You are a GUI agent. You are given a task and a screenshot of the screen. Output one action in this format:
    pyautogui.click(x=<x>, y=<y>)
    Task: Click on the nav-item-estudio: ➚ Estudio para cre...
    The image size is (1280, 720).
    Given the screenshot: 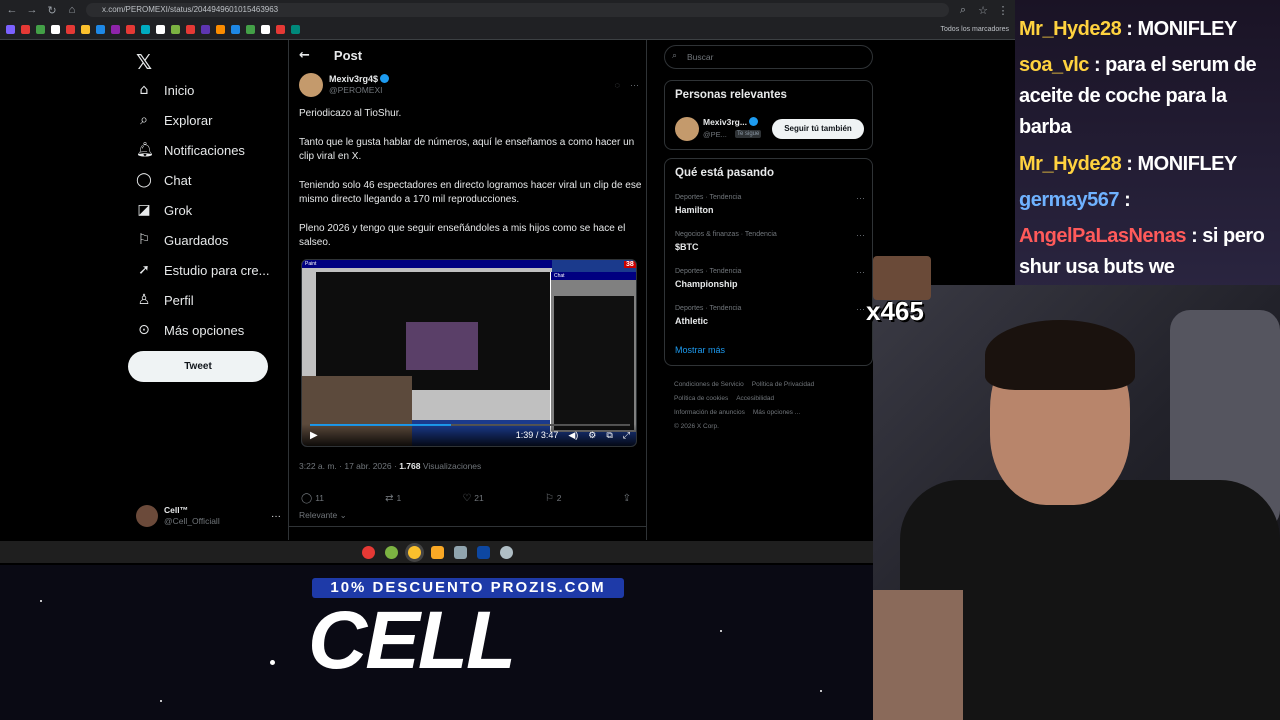 What is the action you would take?
    pyautogui.click(x=202, y=270)
    